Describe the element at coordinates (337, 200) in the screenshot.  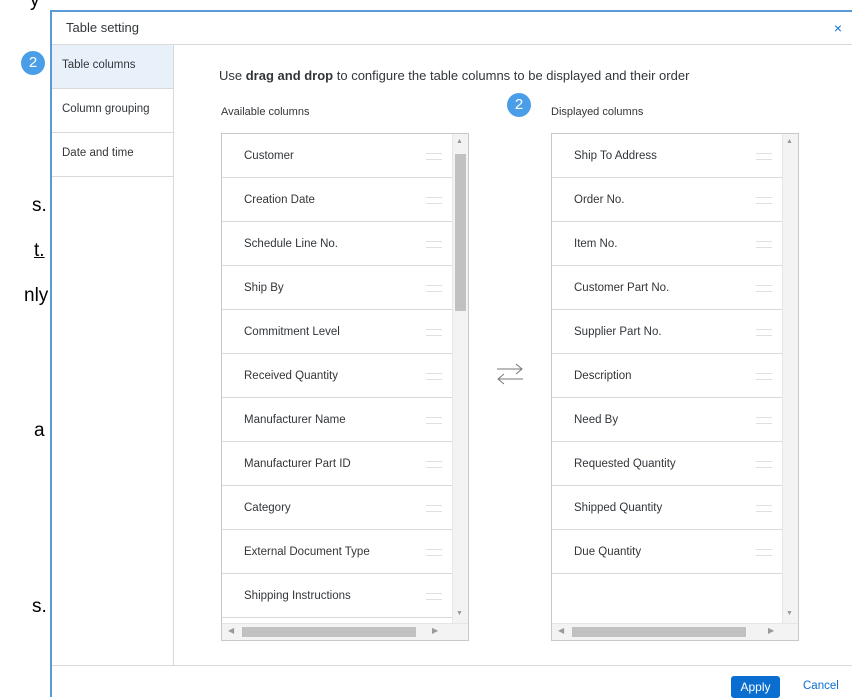
I see `list-item: Creation Date` at that location.